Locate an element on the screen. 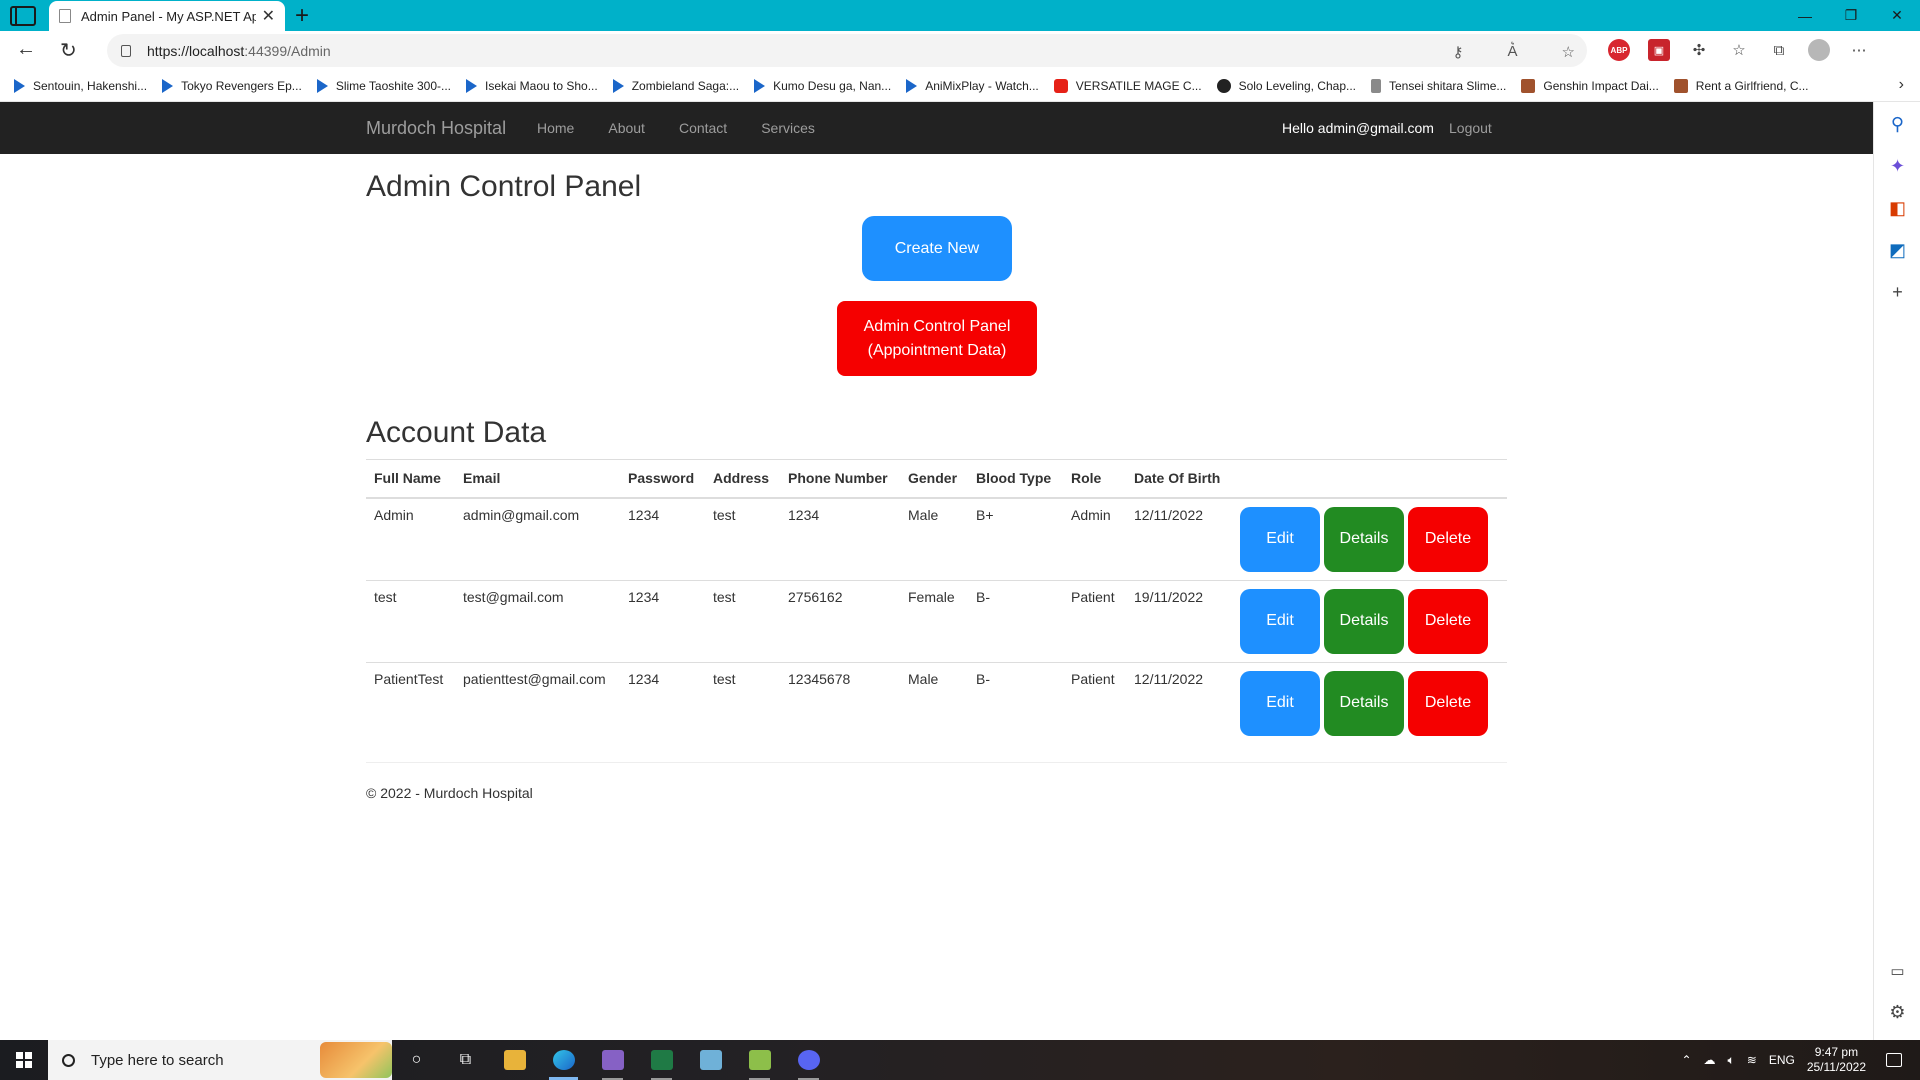  visual-studio-icon is located at coordinates (612, 1060).